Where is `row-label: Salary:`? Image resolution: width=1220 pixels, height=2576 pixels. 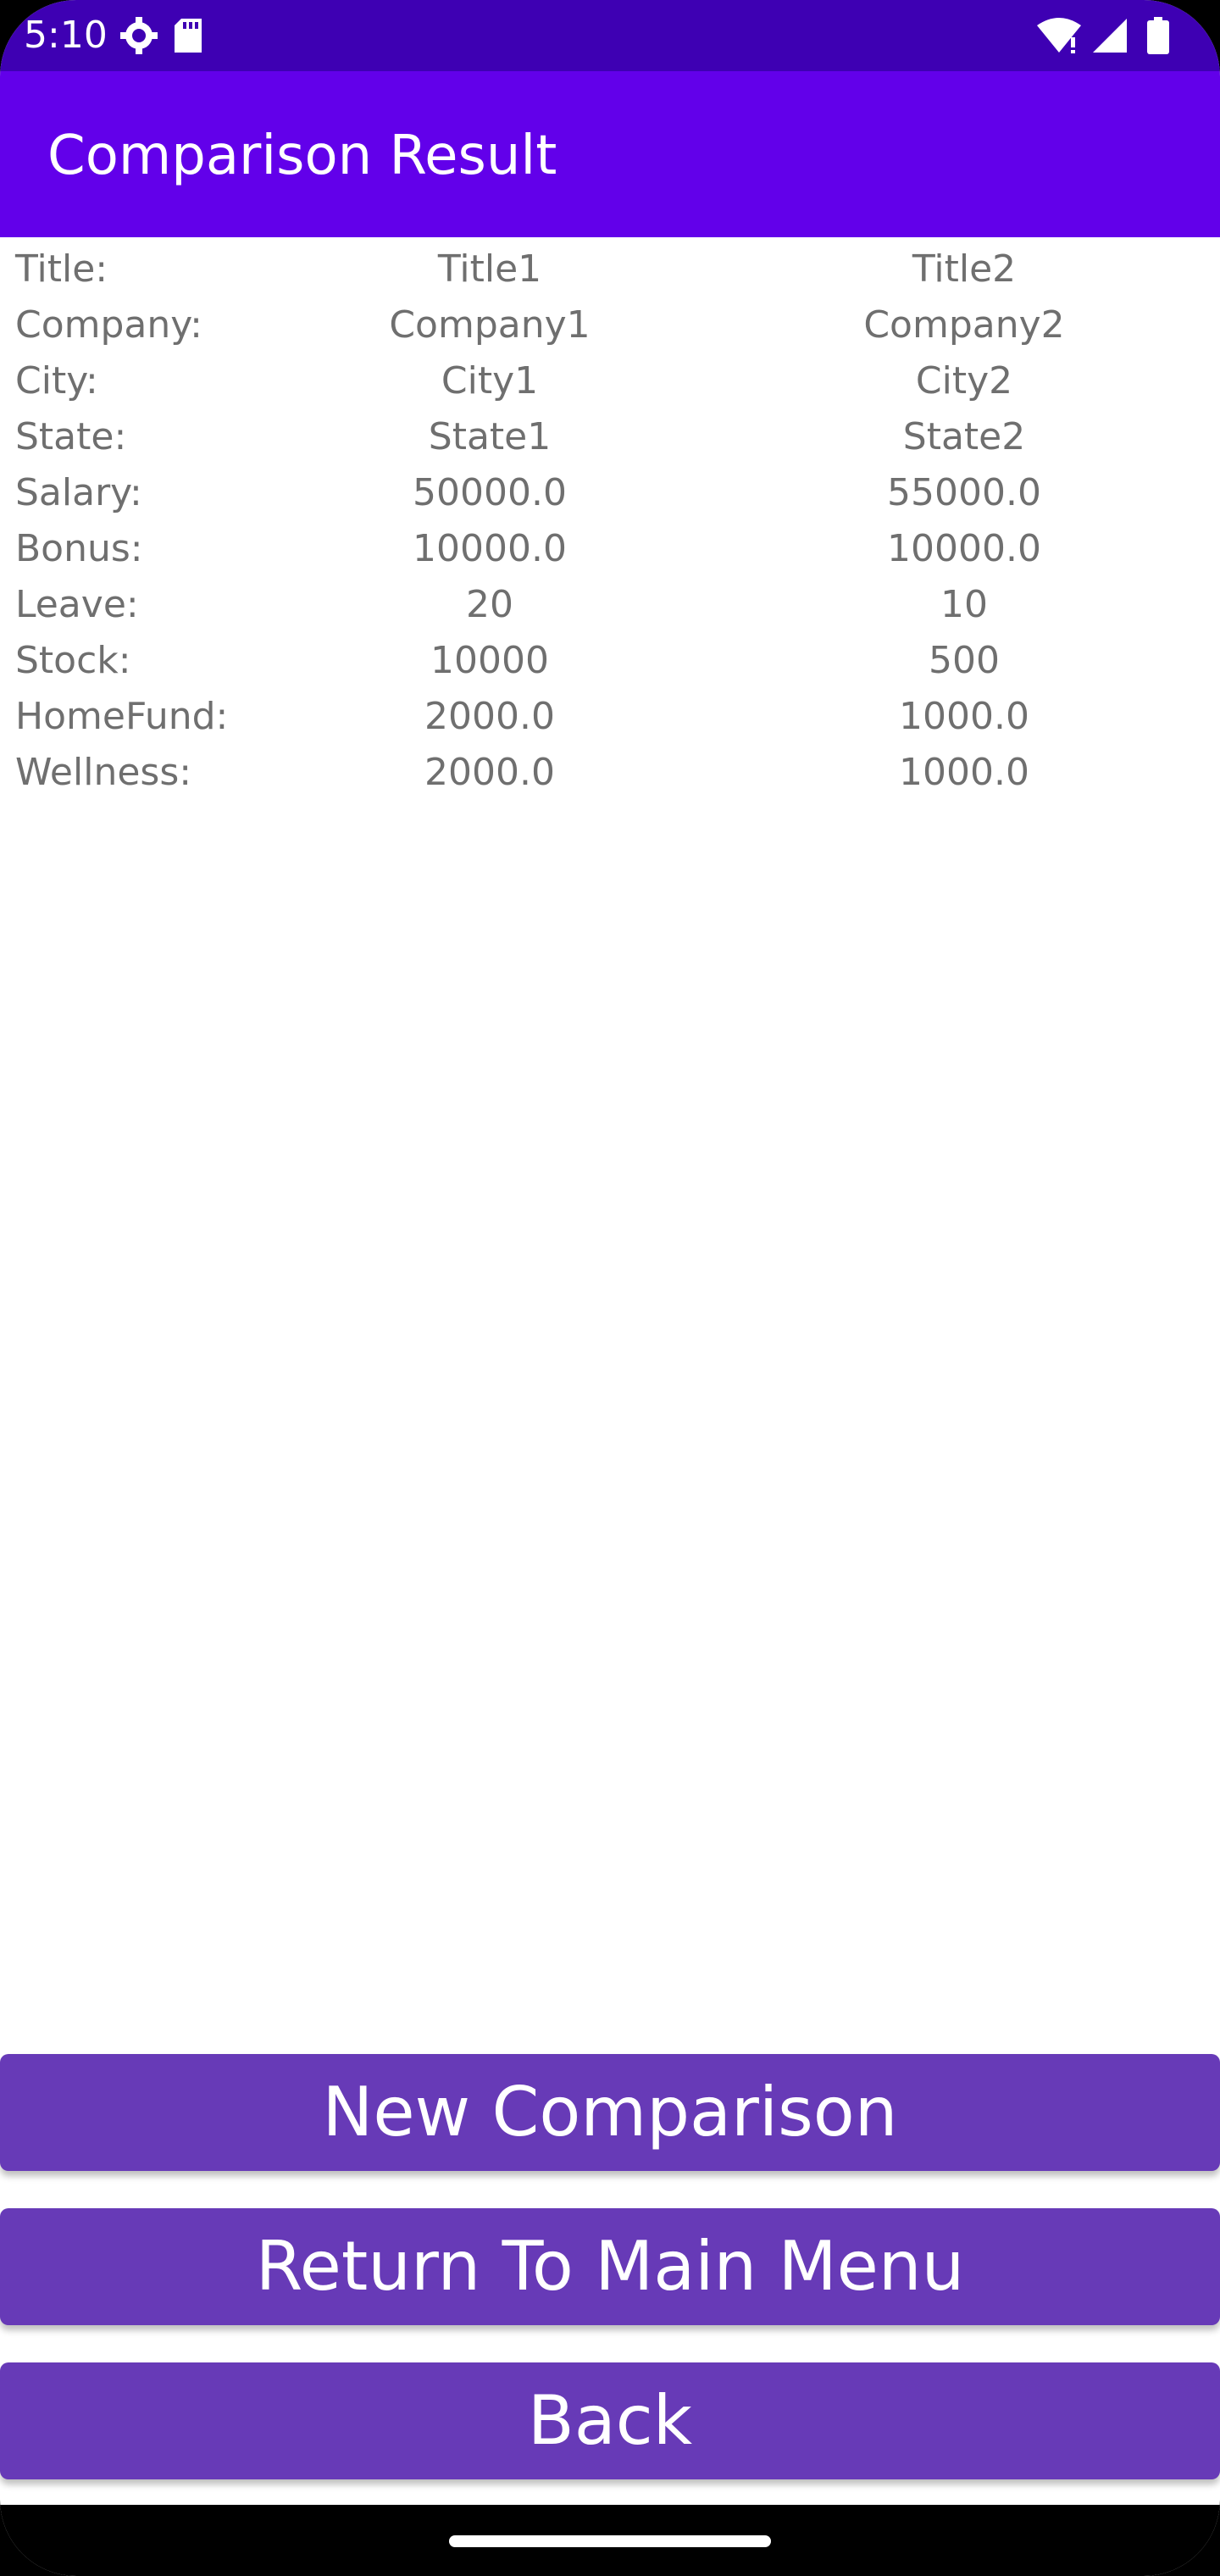 row-label: Salary: is located at coordinates (78, 492).